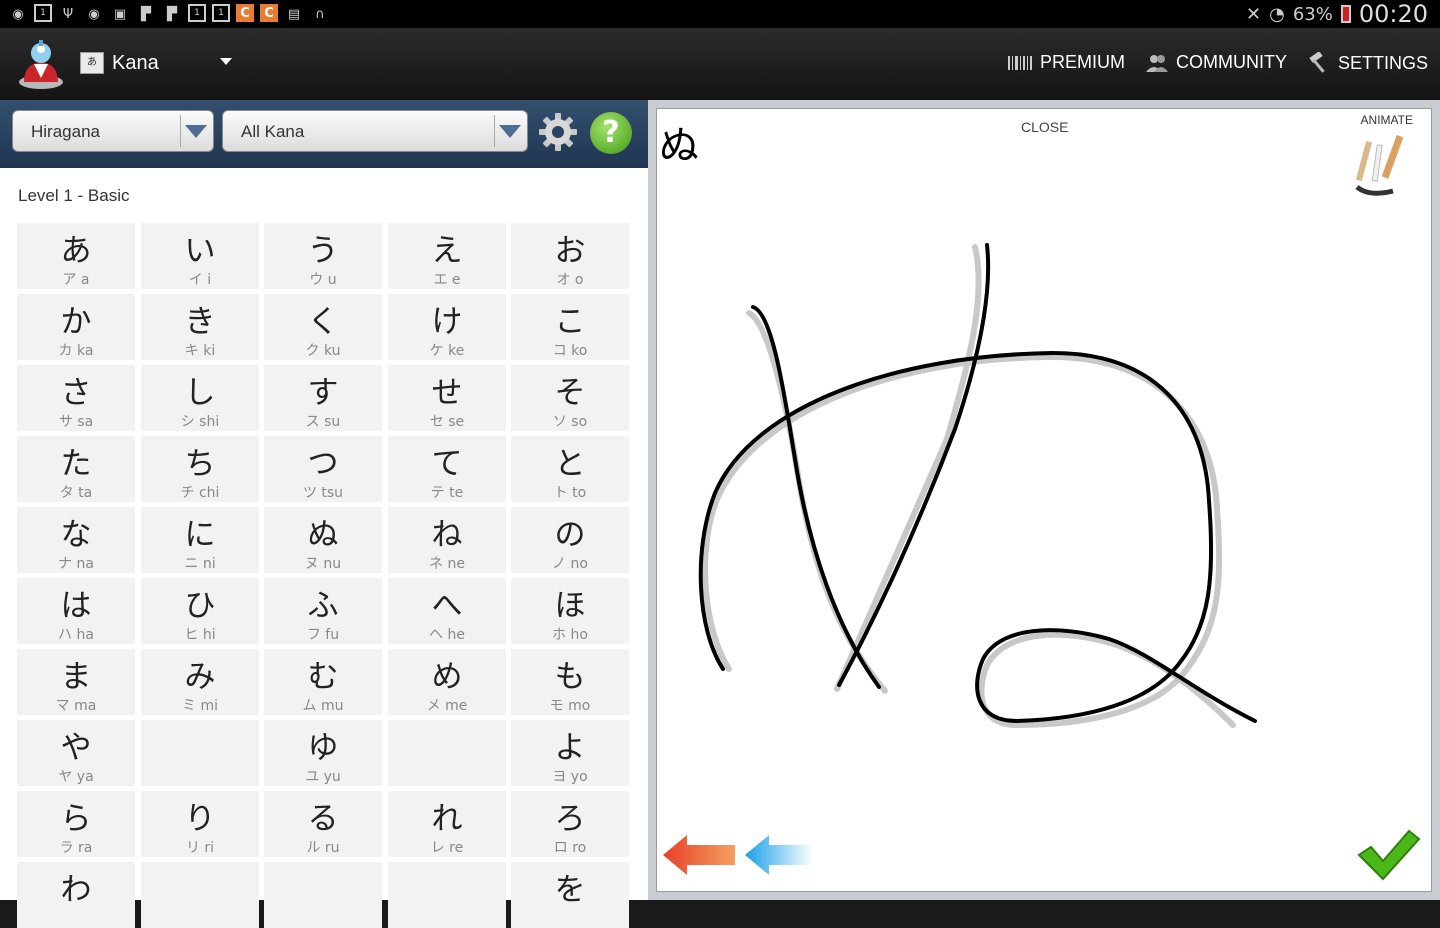  What do you see at coordinates (447, 469) in the screenshot?
I see `kana-cell: てテ te` at bounding box center [447, 469].